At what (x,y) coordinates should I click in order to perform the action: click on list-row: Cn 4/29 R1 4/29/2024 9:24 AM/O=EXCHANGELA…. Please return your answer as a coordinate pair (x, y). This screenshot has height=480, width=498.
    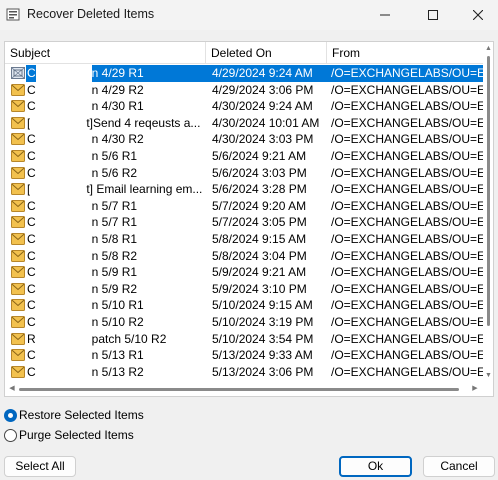
    Looking at the image, I should click on (244, 73).